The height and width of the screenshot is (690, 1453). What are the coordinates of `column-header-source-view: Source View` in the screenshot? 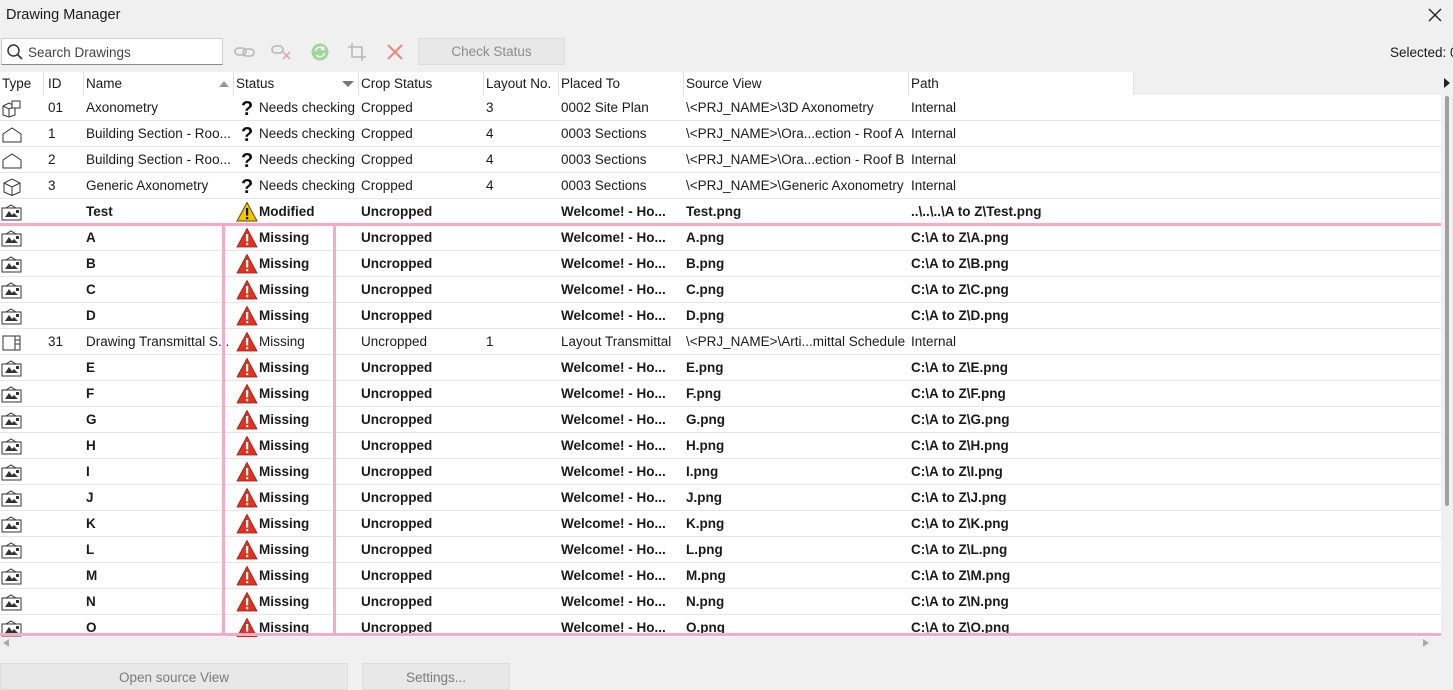 It's located at (796, 83).